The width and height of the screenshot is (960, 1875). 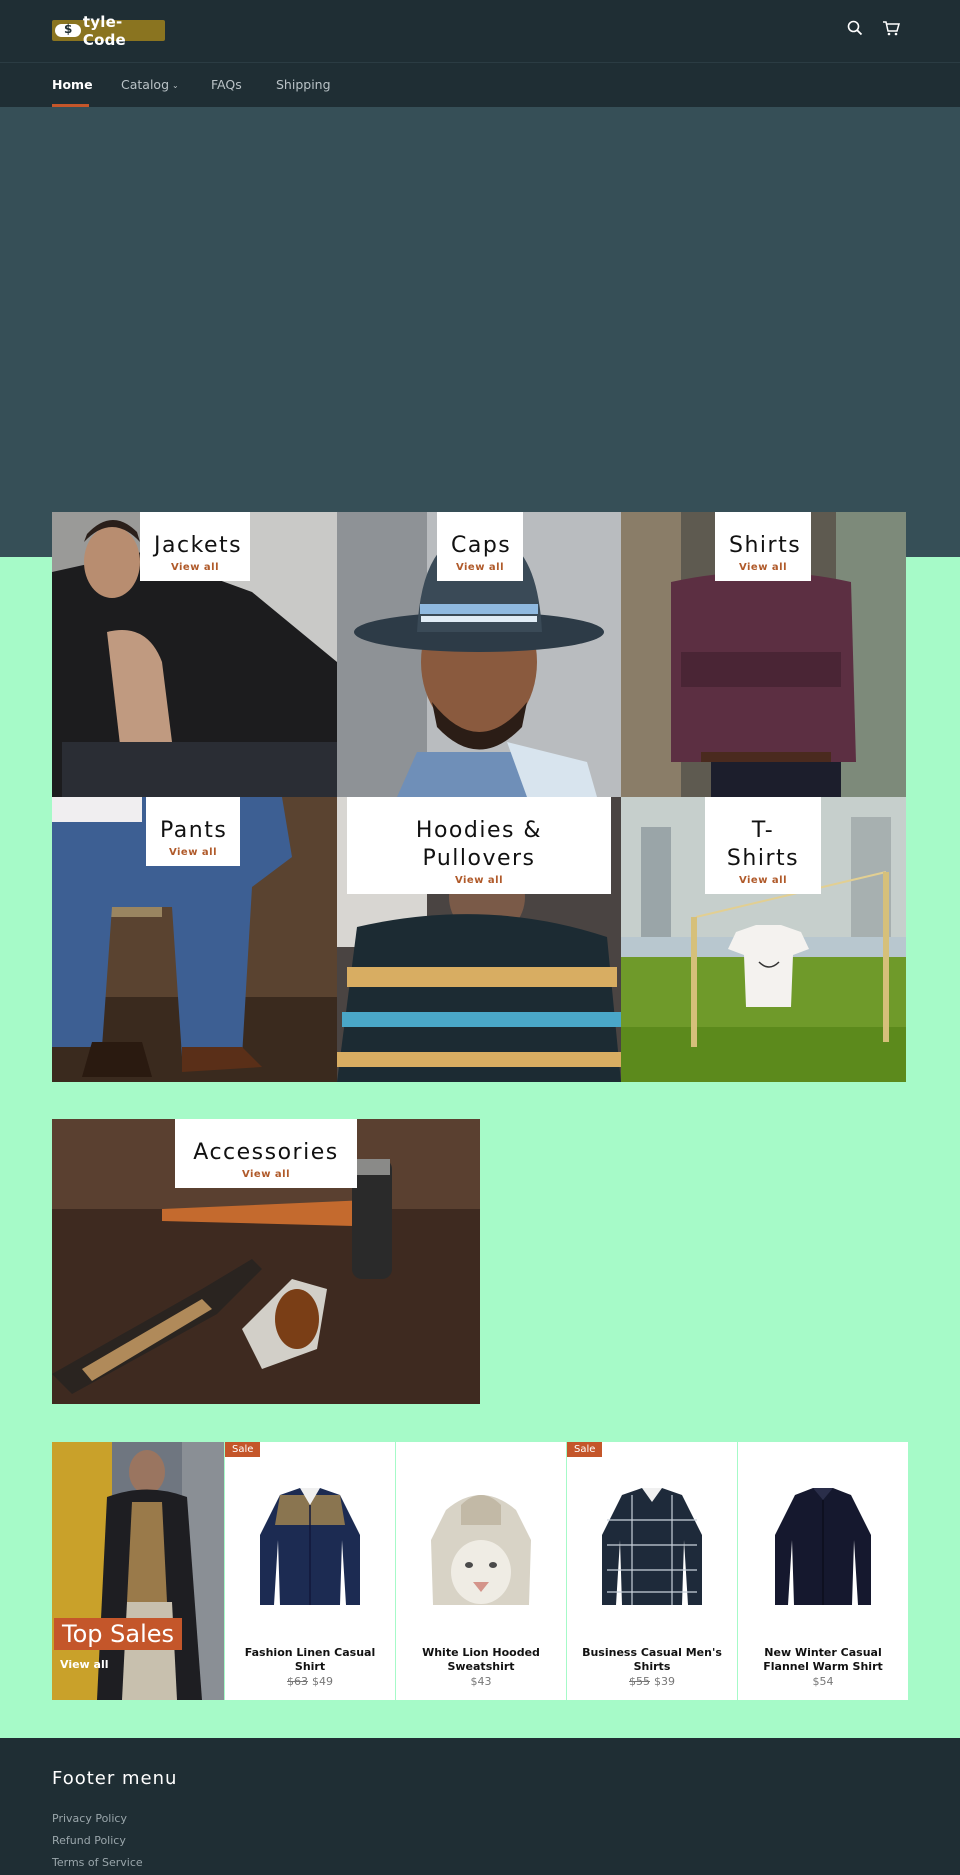 I want to click on collection-label: Shirts View all, so click(x=763, y=546).